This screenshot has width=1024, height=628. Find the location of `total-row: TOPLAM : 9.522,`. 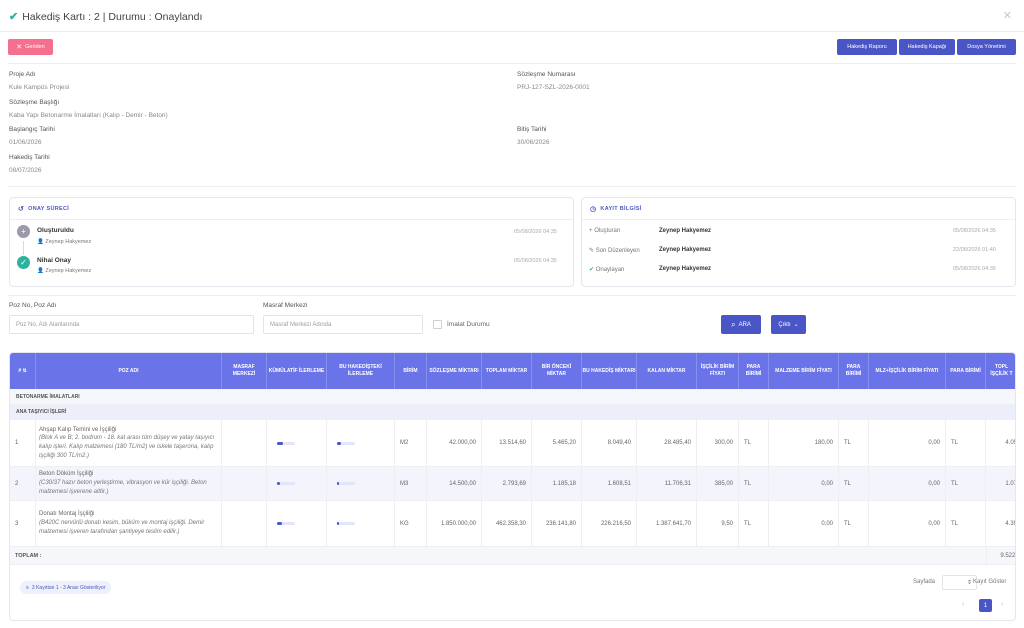

total-row: TOPLAM : 9.522, is located at coordinates (512, 556).